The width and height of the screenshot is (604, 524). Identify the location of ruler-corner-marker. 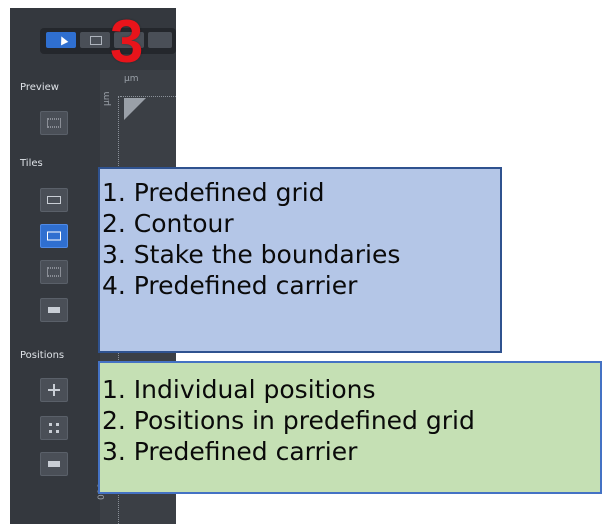
(135, 109).